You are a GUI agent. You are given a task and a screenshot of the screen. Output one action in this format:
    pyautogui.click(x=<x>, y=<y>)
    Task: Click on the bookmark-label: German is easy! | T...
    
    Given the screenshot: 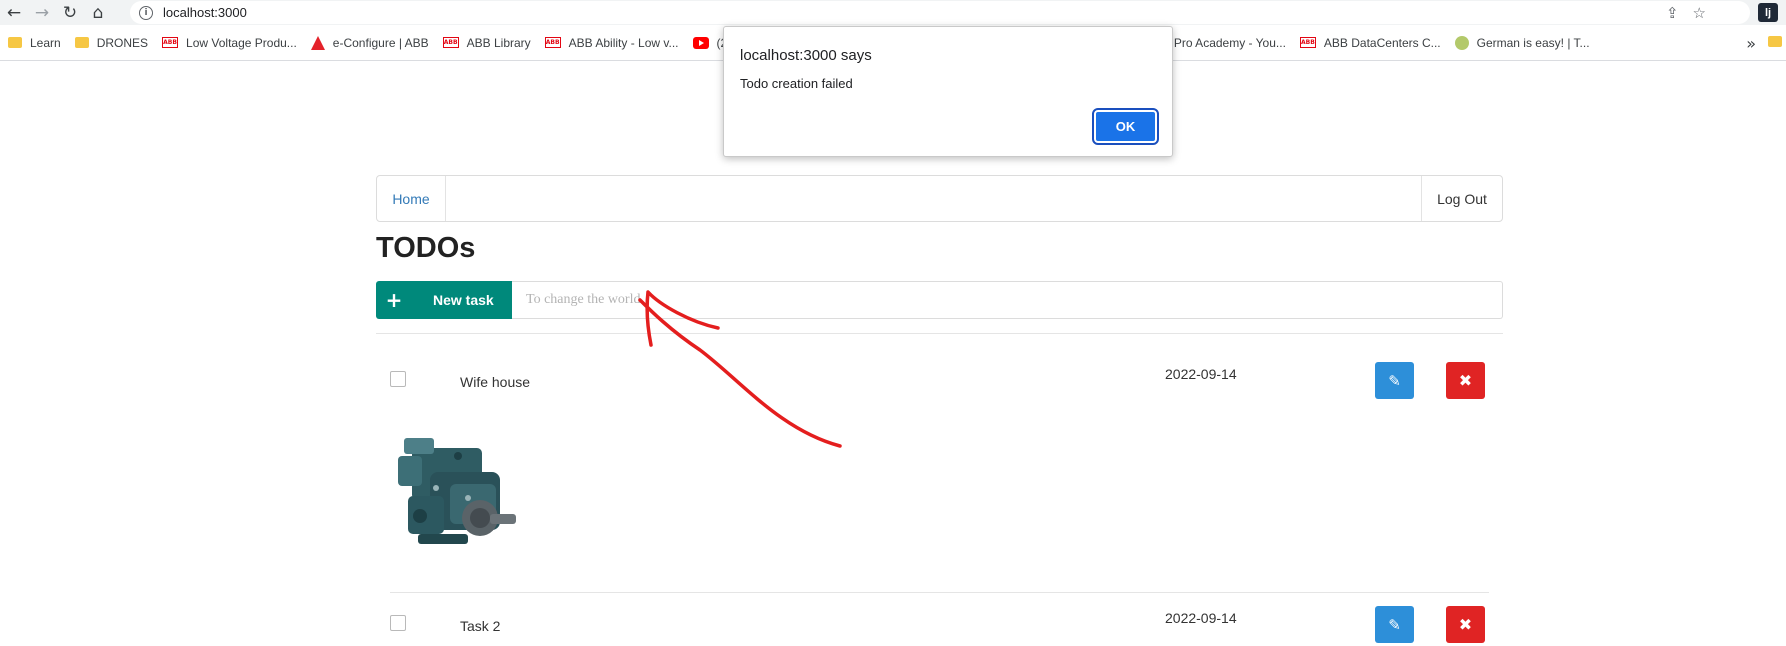 What is the action you would take?
    pyautogui.click(x=1533, y=42)
    